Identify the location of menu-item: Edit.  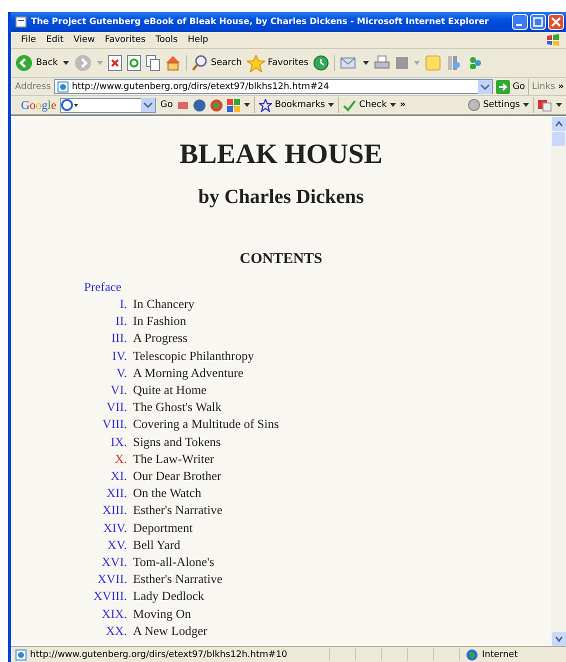
(55, 40).